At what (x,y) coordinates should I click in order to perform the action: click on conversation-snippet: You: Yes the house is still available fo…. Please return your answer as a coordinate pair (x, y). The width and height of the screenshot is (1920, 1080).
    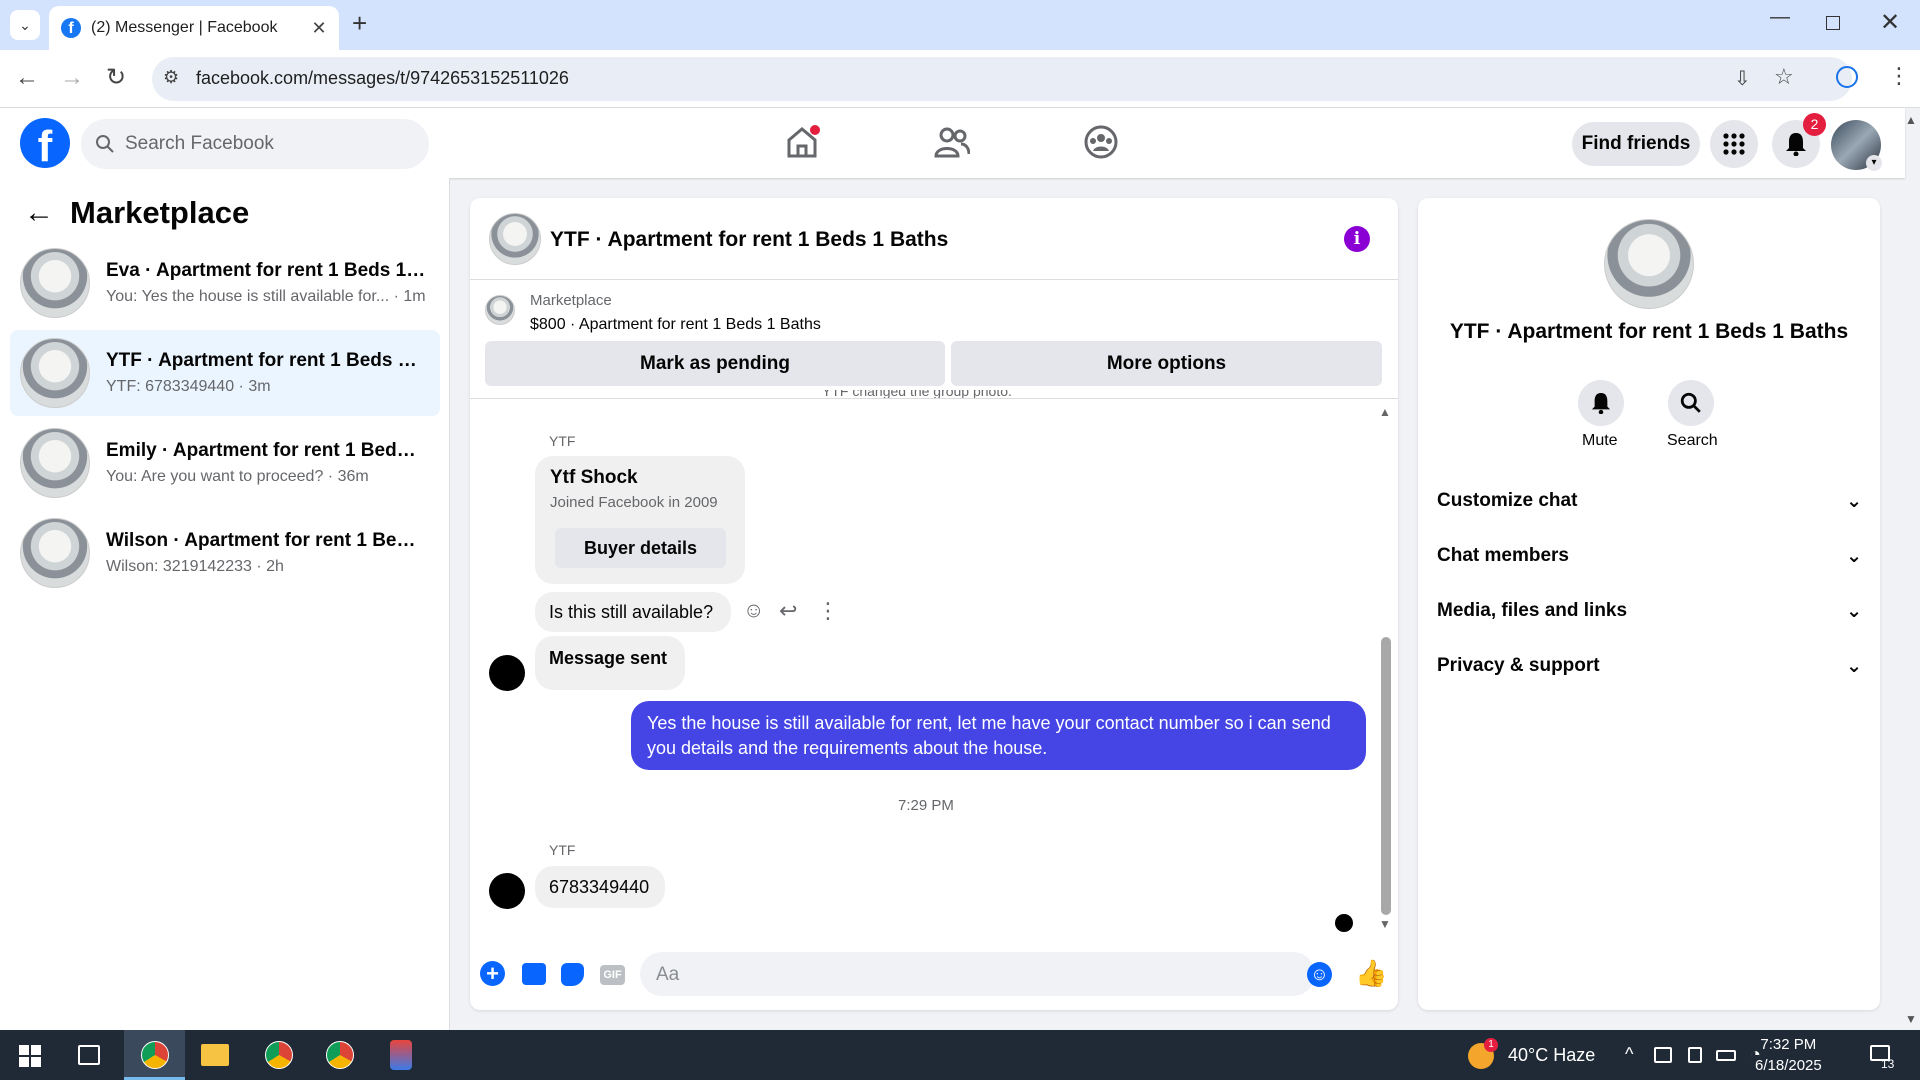
    Looking at the image, I should click on (266, 296).